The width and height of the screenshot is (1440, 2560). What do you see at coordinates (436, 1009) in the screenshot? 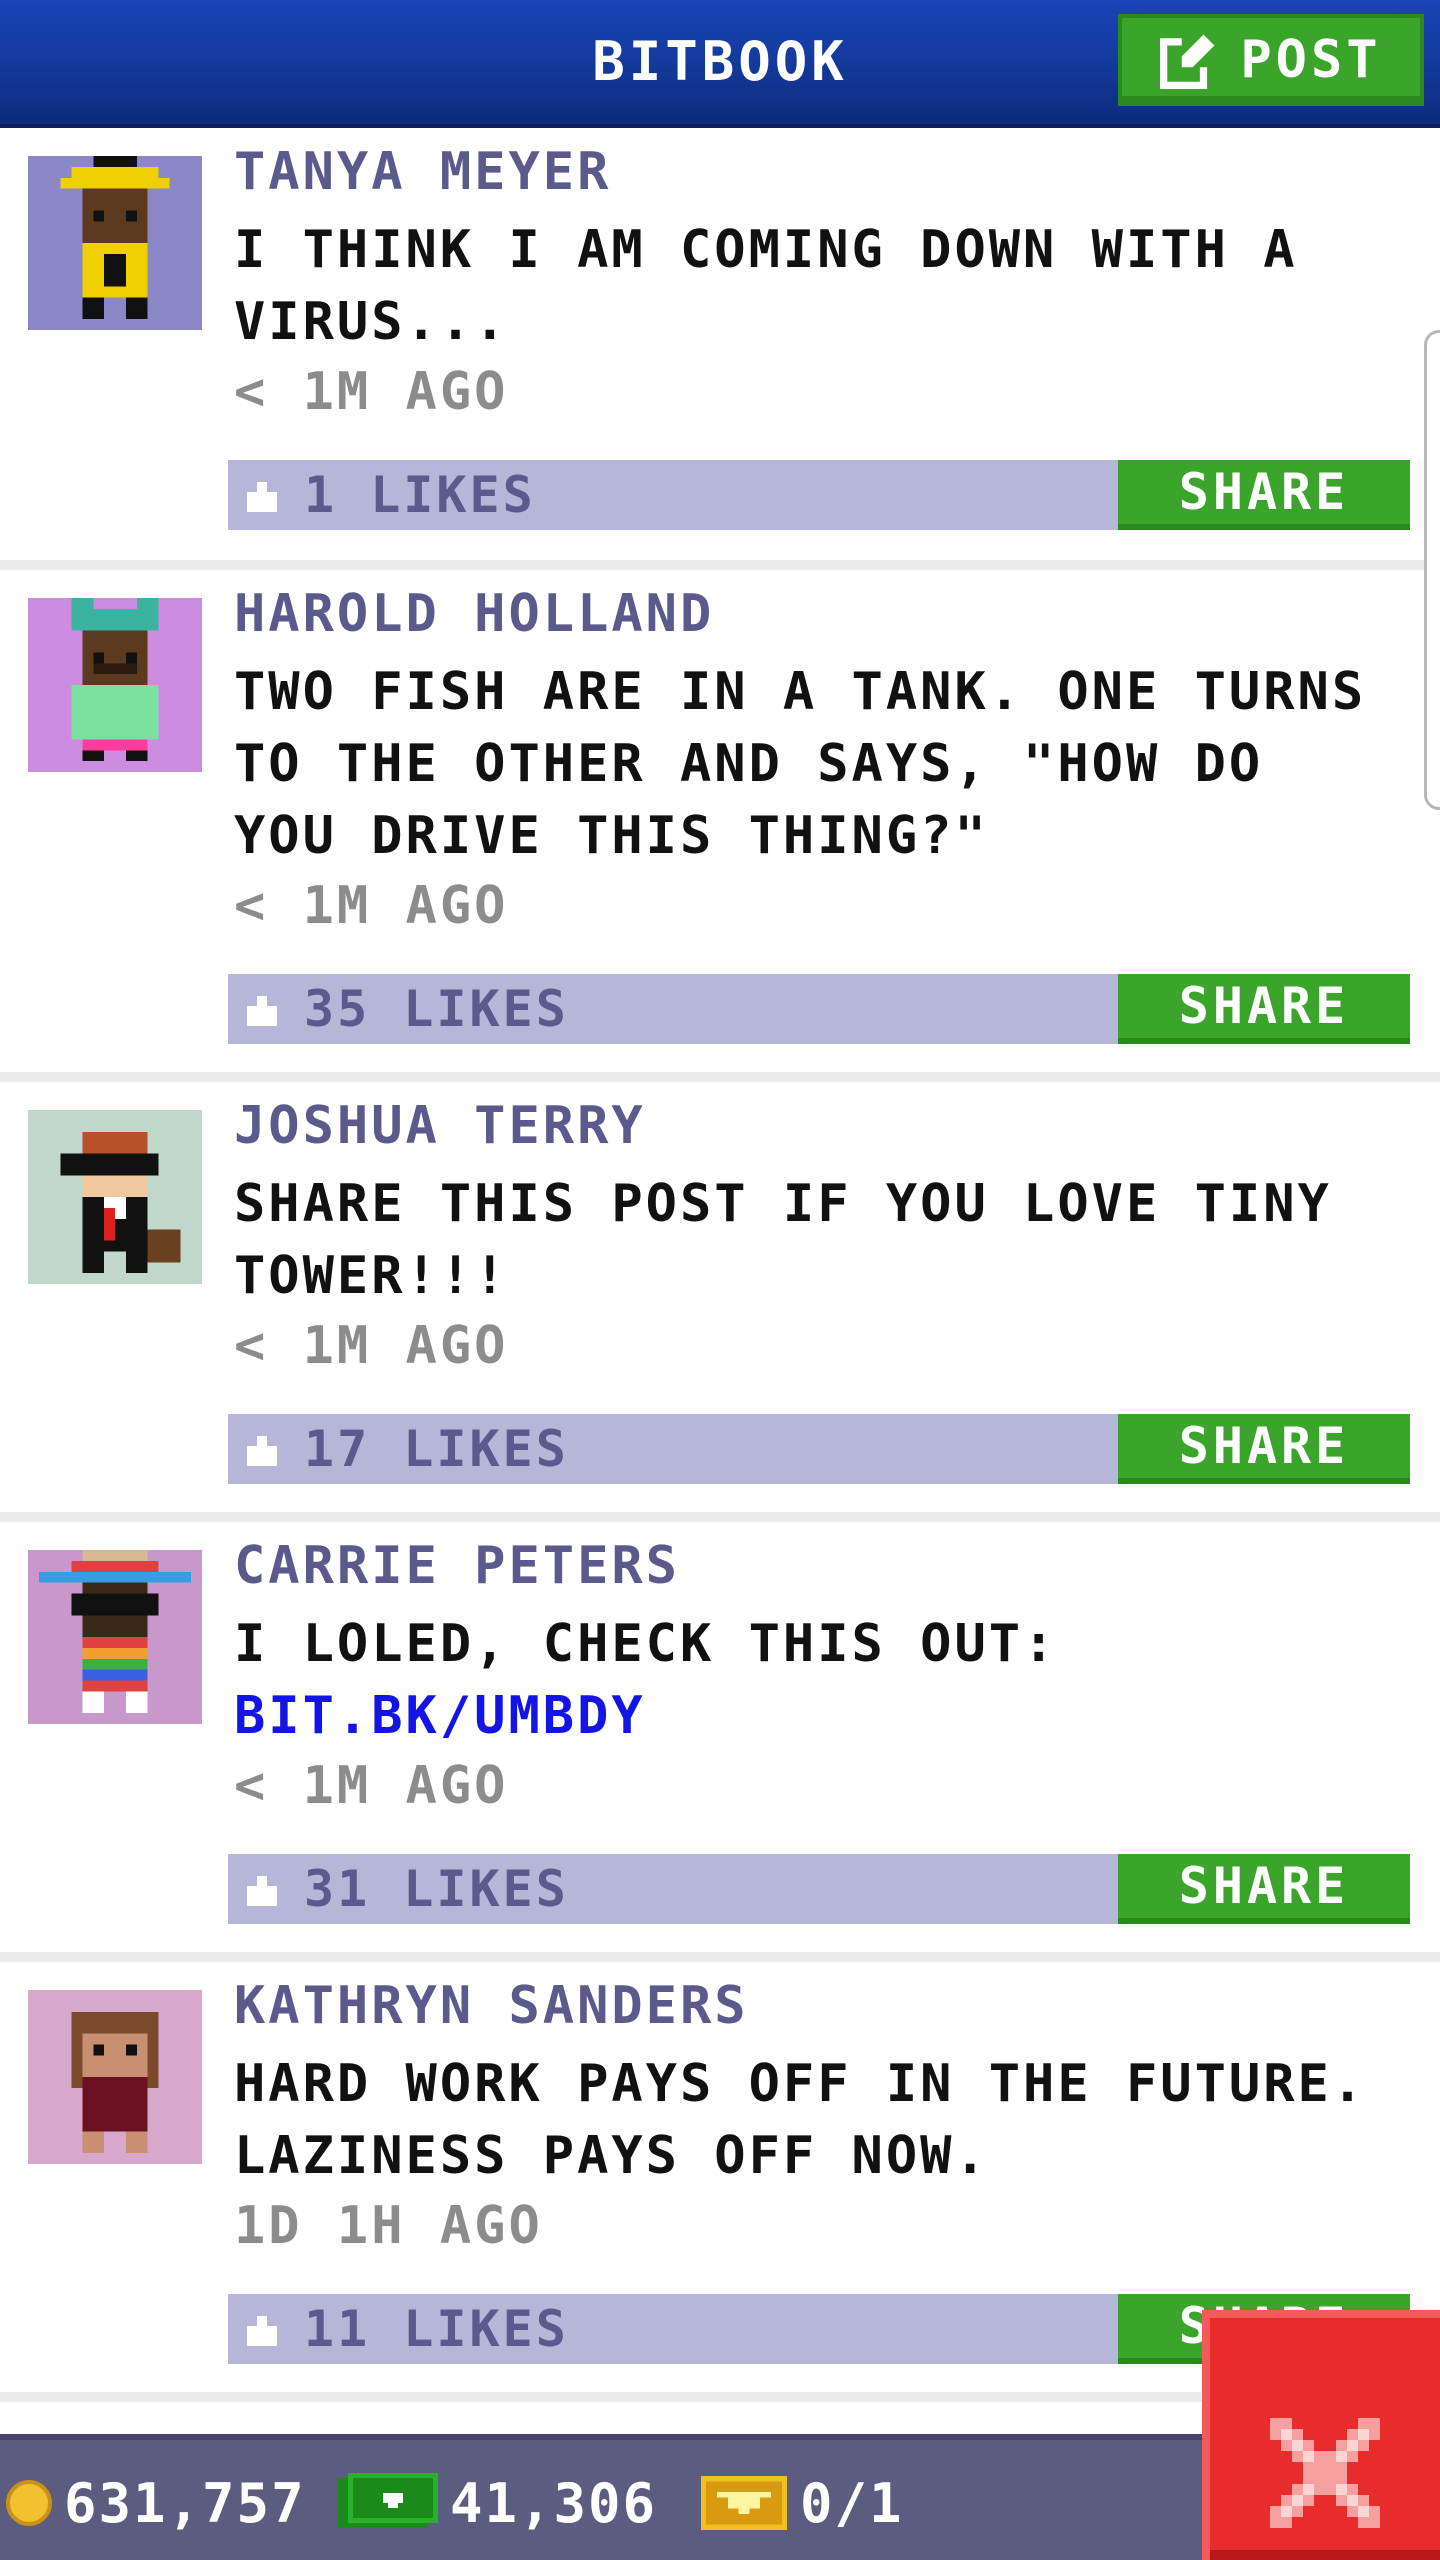
I see `like-count: 35 LIKES` at bounding box center [436, 1009].